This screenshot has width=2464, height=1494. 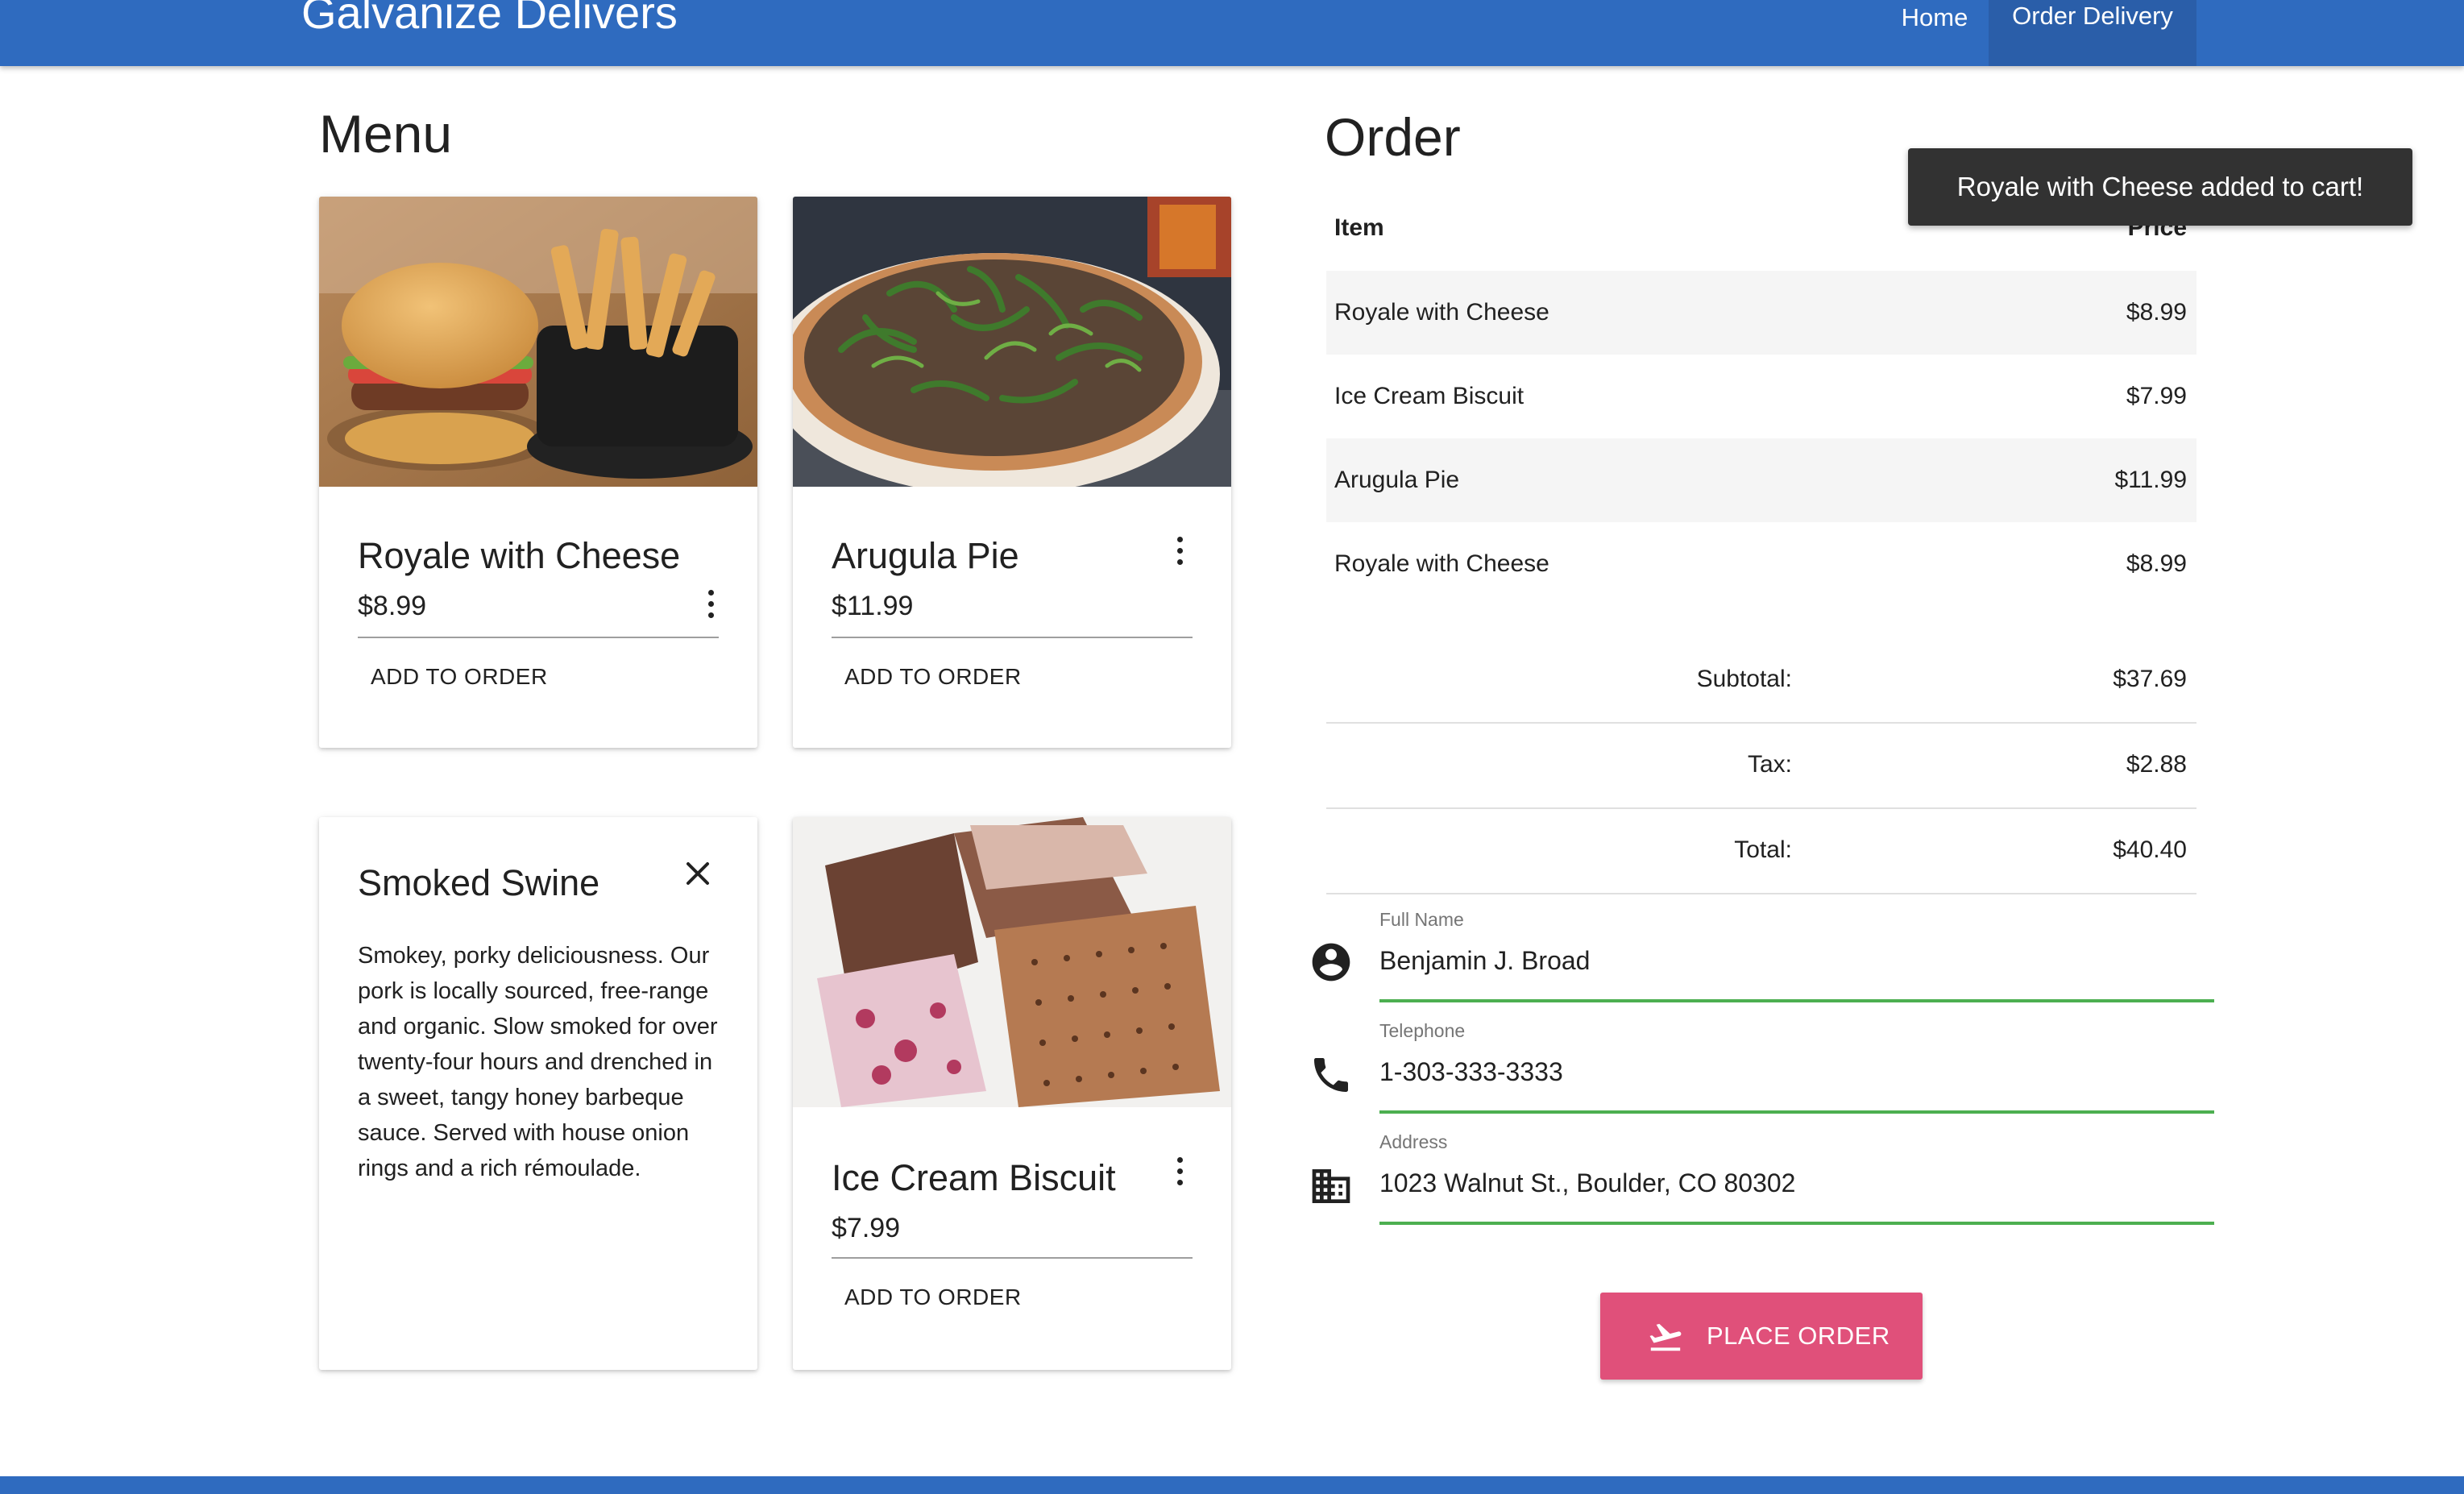 What do you see at coordinates (873, 606) in the screenshot?
I see `card-price: $11.99` at bounding box center [873, 606].